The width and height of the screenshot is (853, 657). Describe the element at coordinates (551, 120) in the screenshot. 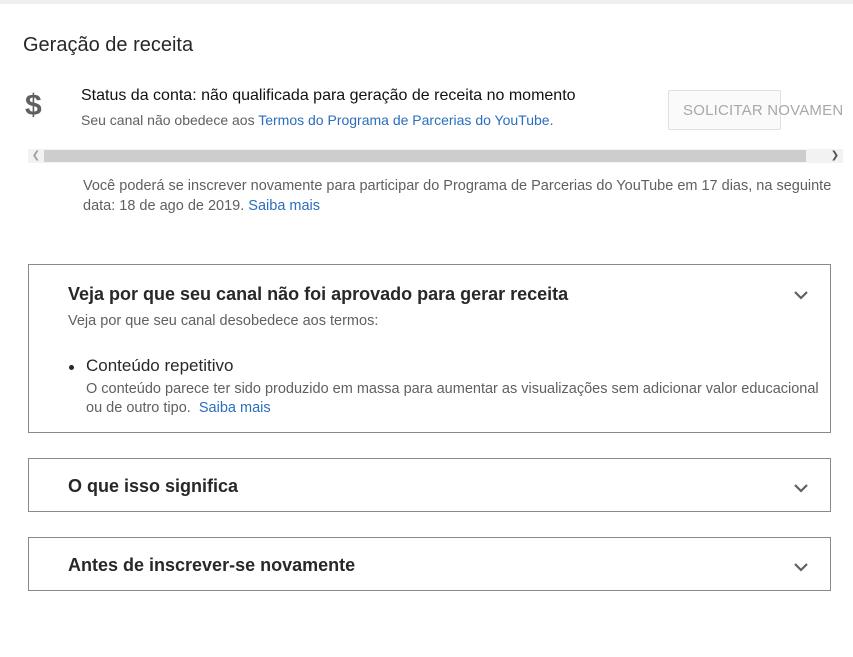

I see `status-sub-suffix: .` at that location.